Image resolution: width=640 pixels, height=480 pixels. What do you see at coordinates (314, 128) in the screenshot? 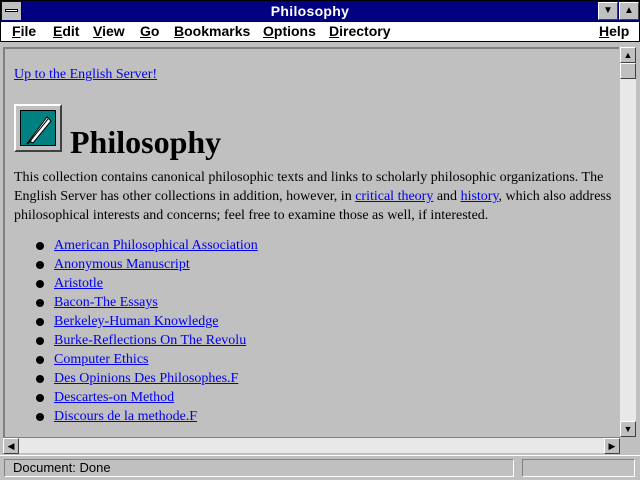
I see `page-heading: Philosophy` at bounding box center [314, 128].